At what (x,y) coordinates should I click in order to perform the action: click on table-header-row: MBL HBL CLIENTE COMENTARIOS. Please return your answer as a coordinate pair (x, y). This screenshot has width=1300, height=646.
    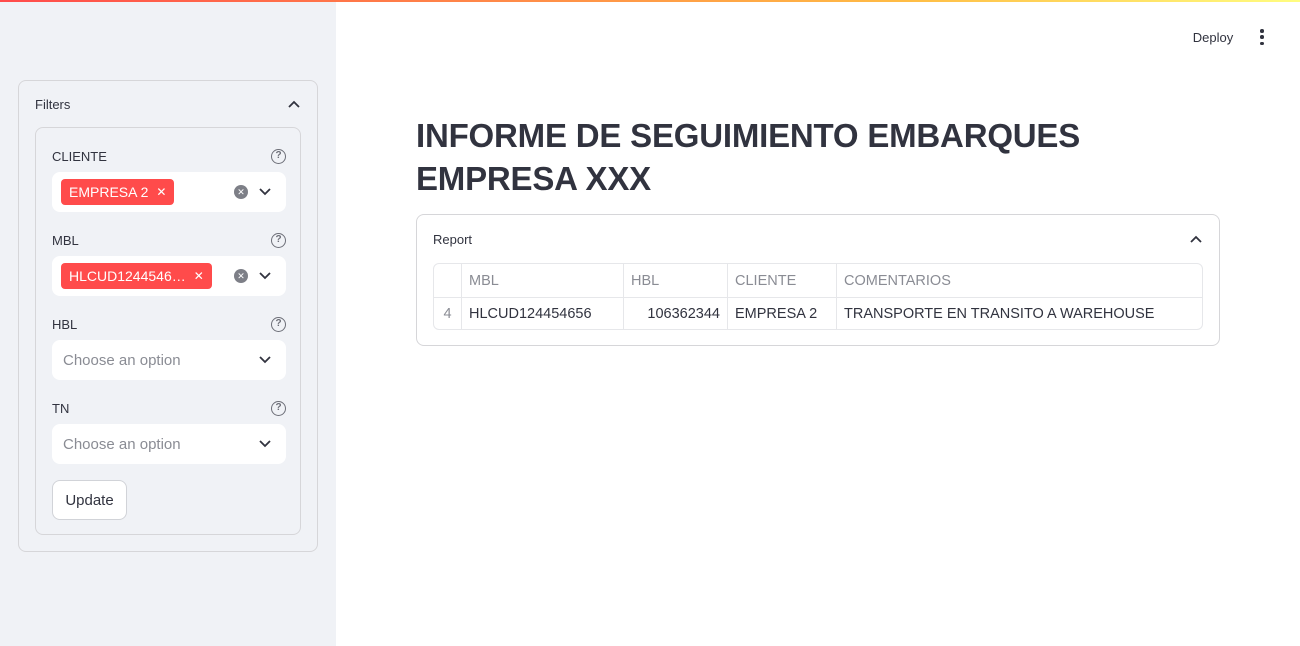
    Looking at the image, I should click on (818, 280).